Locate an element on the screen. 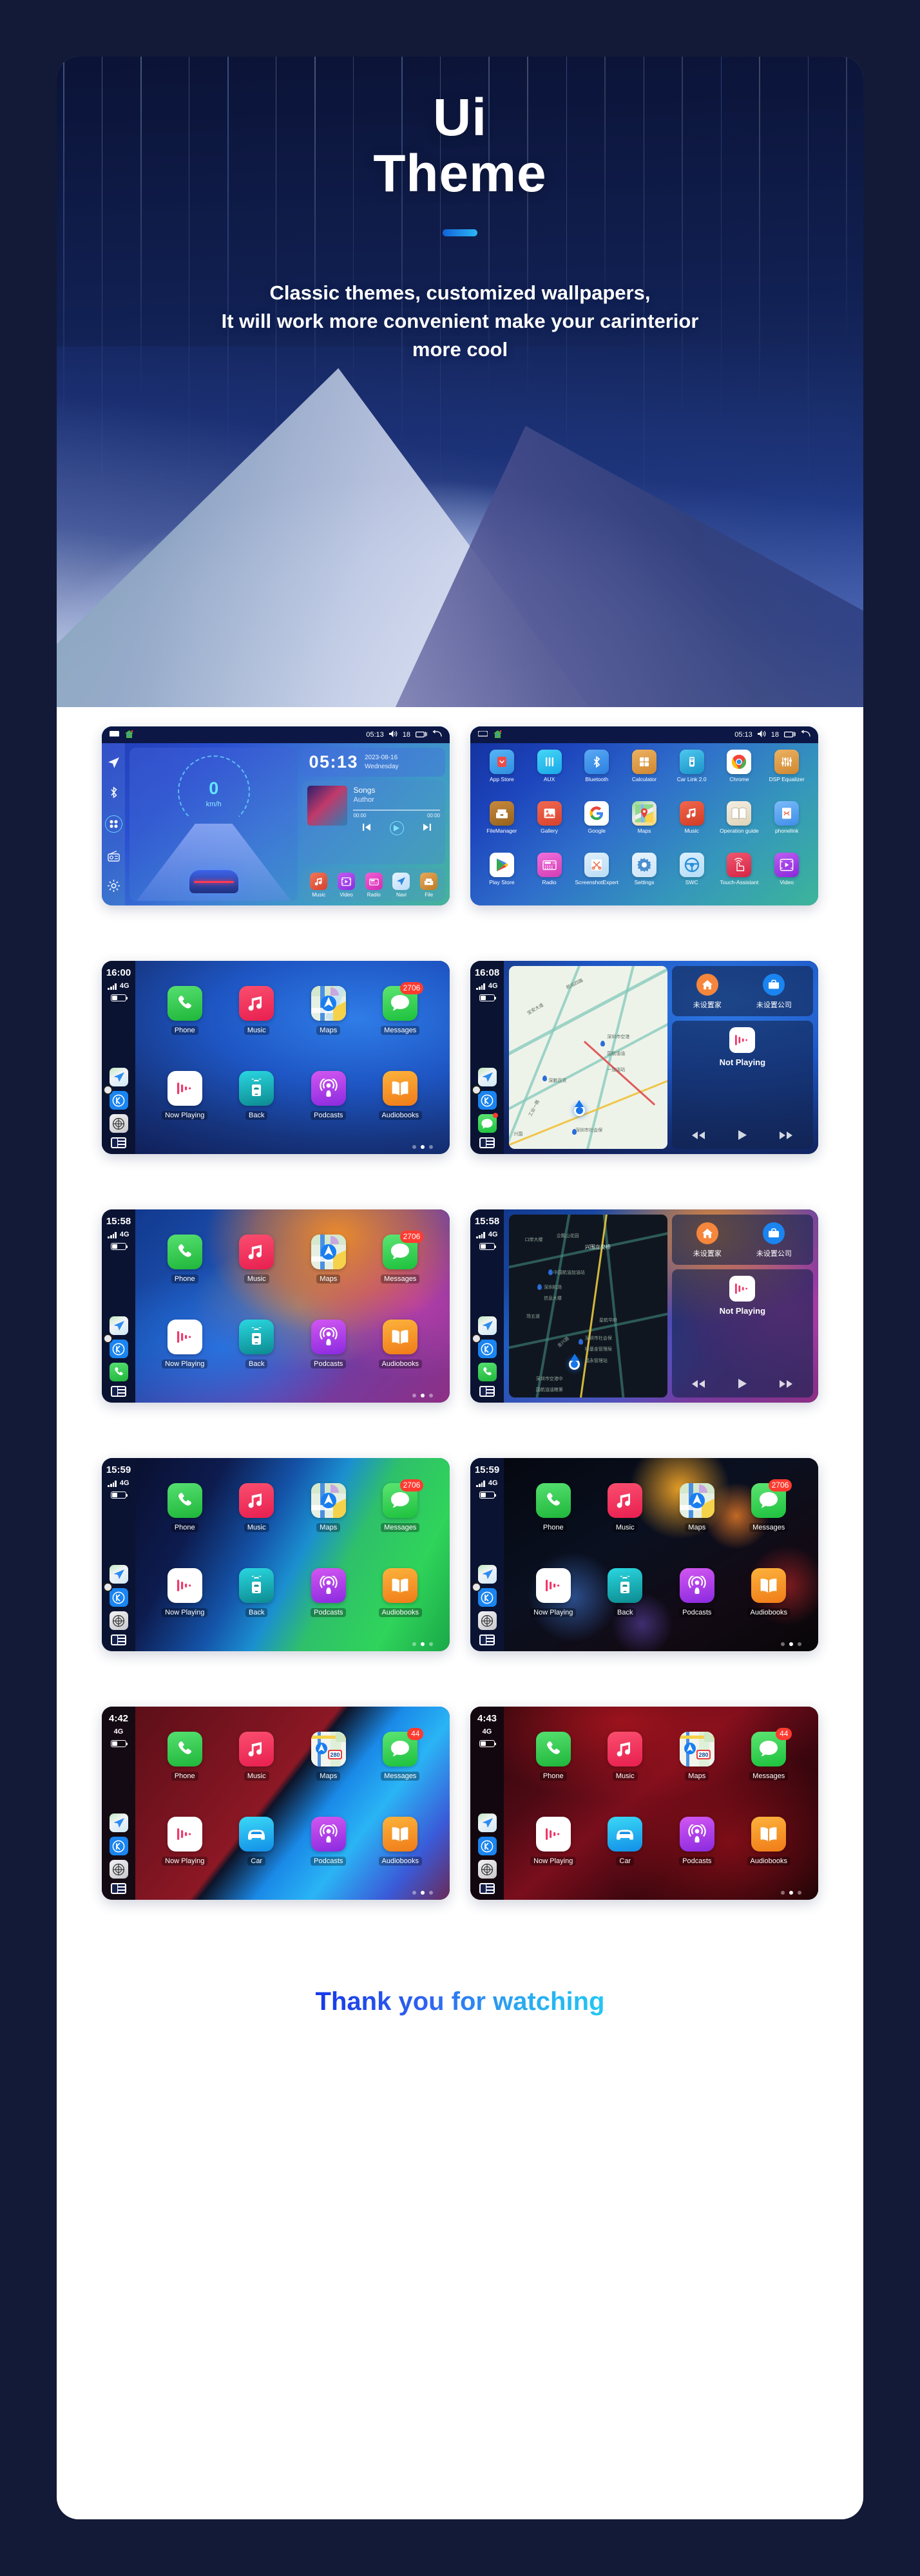 This screenshot has width=920, height=2576. clock-widget: 05:13 2023-08-16 Wednesday is located at coordinates (373, 762).